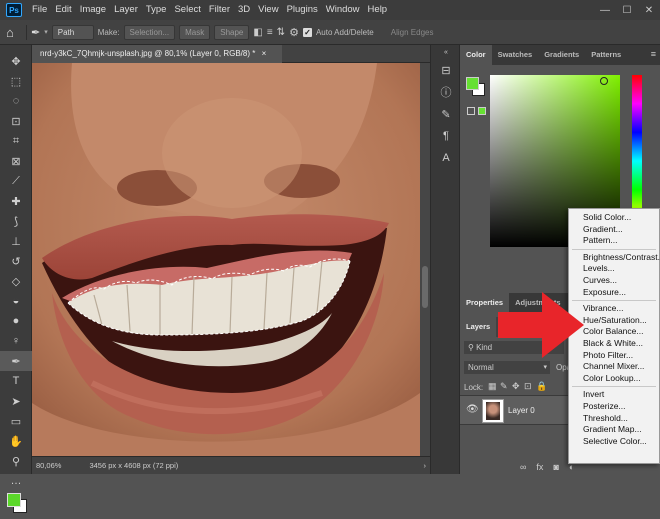 This screenshot has height=519, width=660. What do you see at coordinates (492, 386) in the screenshot?
I see `lock-transparent-icon: ▦` at bounding box center [492, 386].